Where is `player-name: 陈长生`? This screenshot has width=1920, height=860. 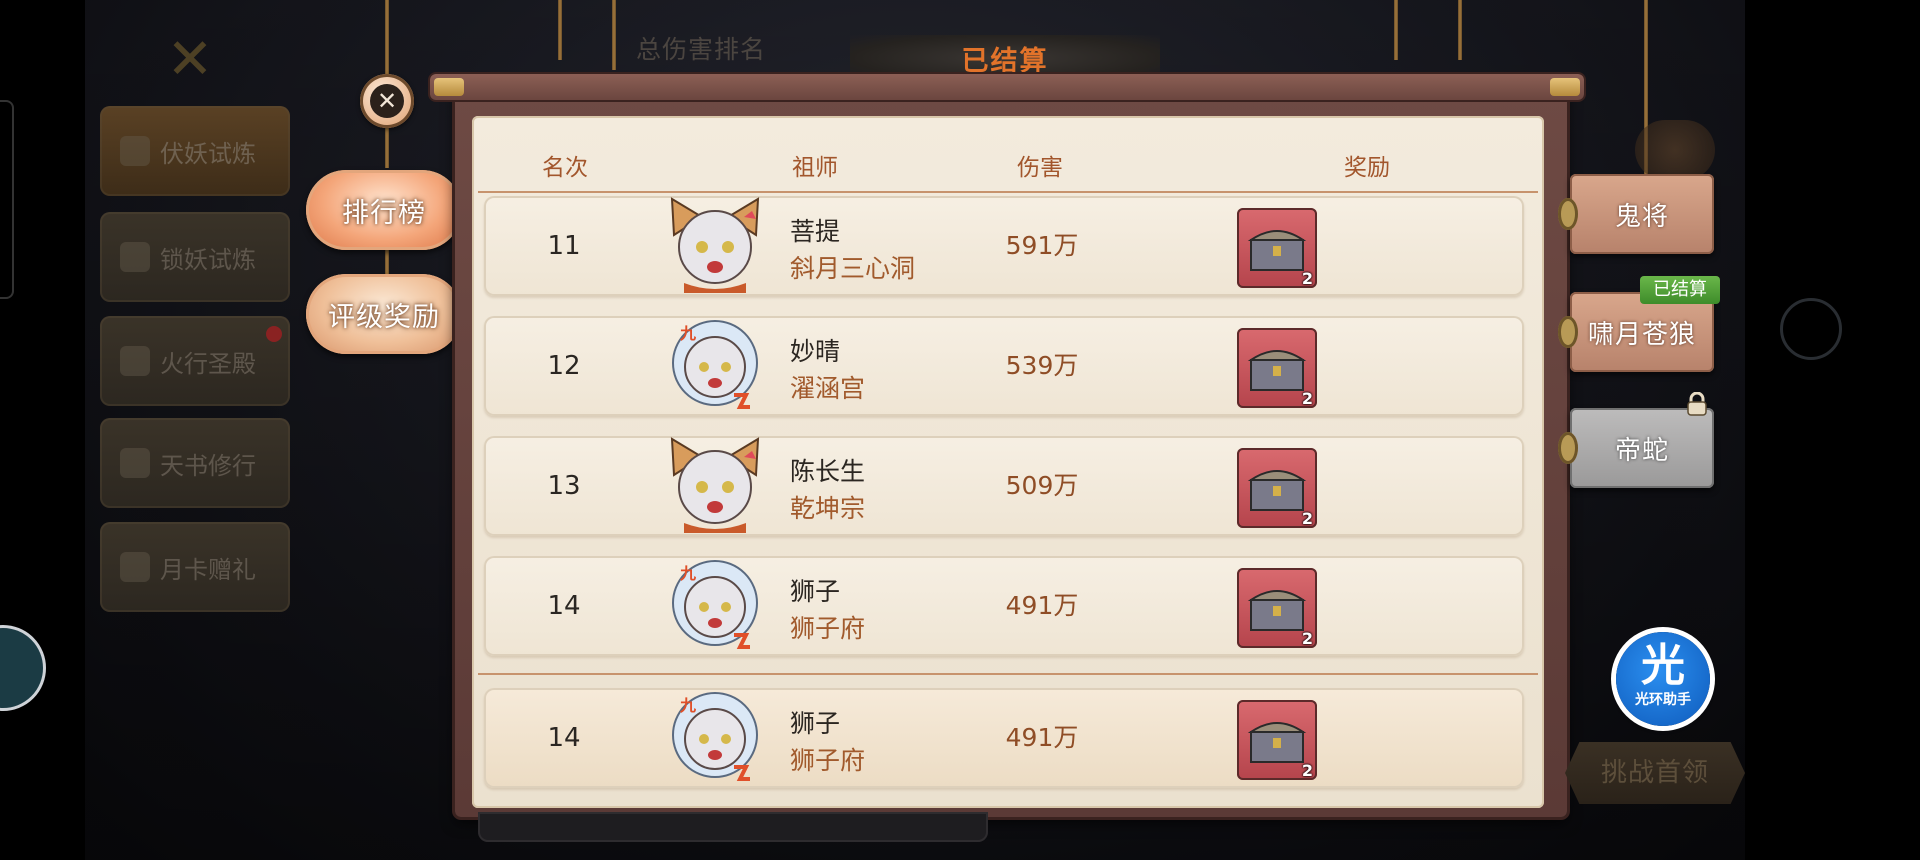
player-name: 陈长生 is located at coordinates (828, 471).